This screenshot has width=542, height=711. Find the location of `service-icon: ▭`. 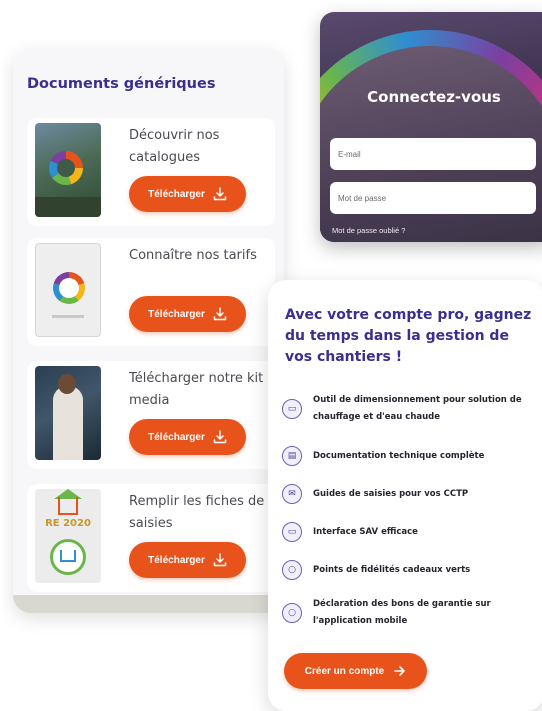

service-icon: ▭ is located at coordinates (292, 532).